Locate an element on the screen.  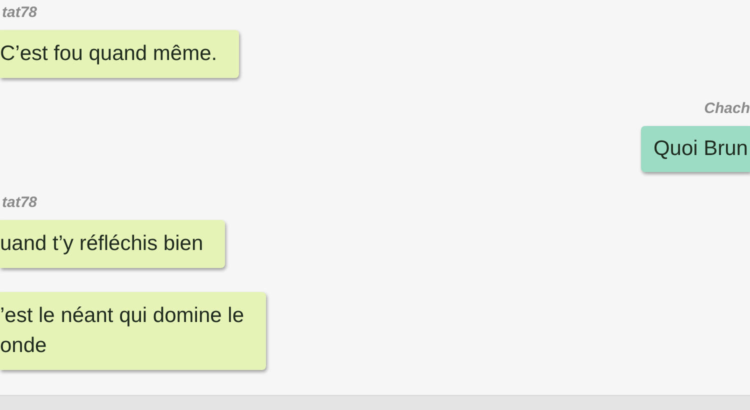
message-bubble: Quoi Brun is located at coordinates (695, 149).